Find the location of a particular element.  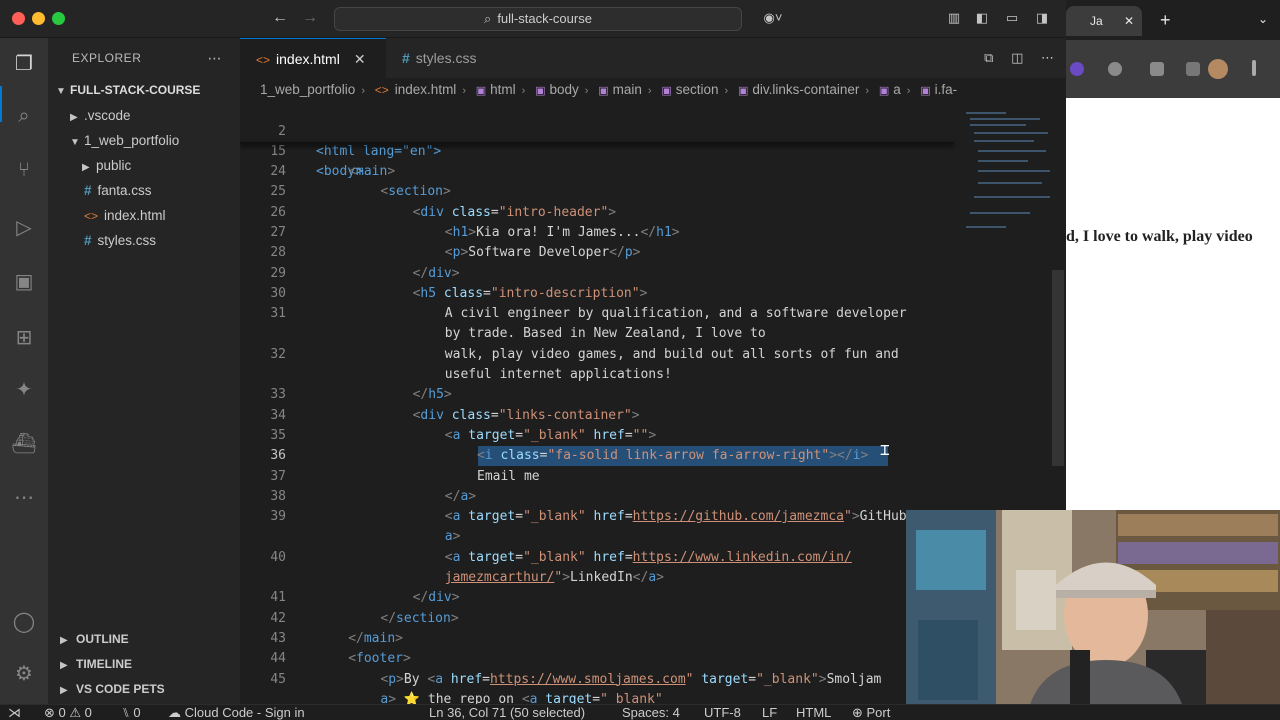

remote-indicator-icon: ⋊ is located at coordinates (14, 712).